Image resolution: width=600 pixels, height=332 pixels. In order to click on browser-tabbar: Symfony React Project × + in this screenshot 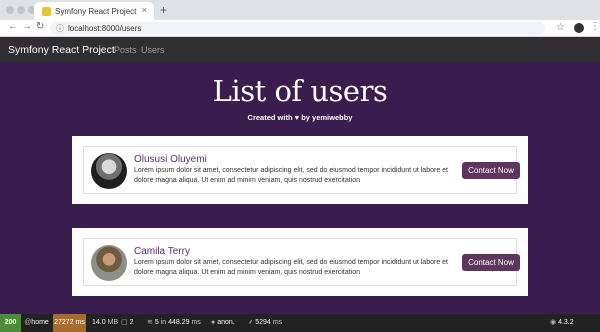, I will do `click(300, 10)`.